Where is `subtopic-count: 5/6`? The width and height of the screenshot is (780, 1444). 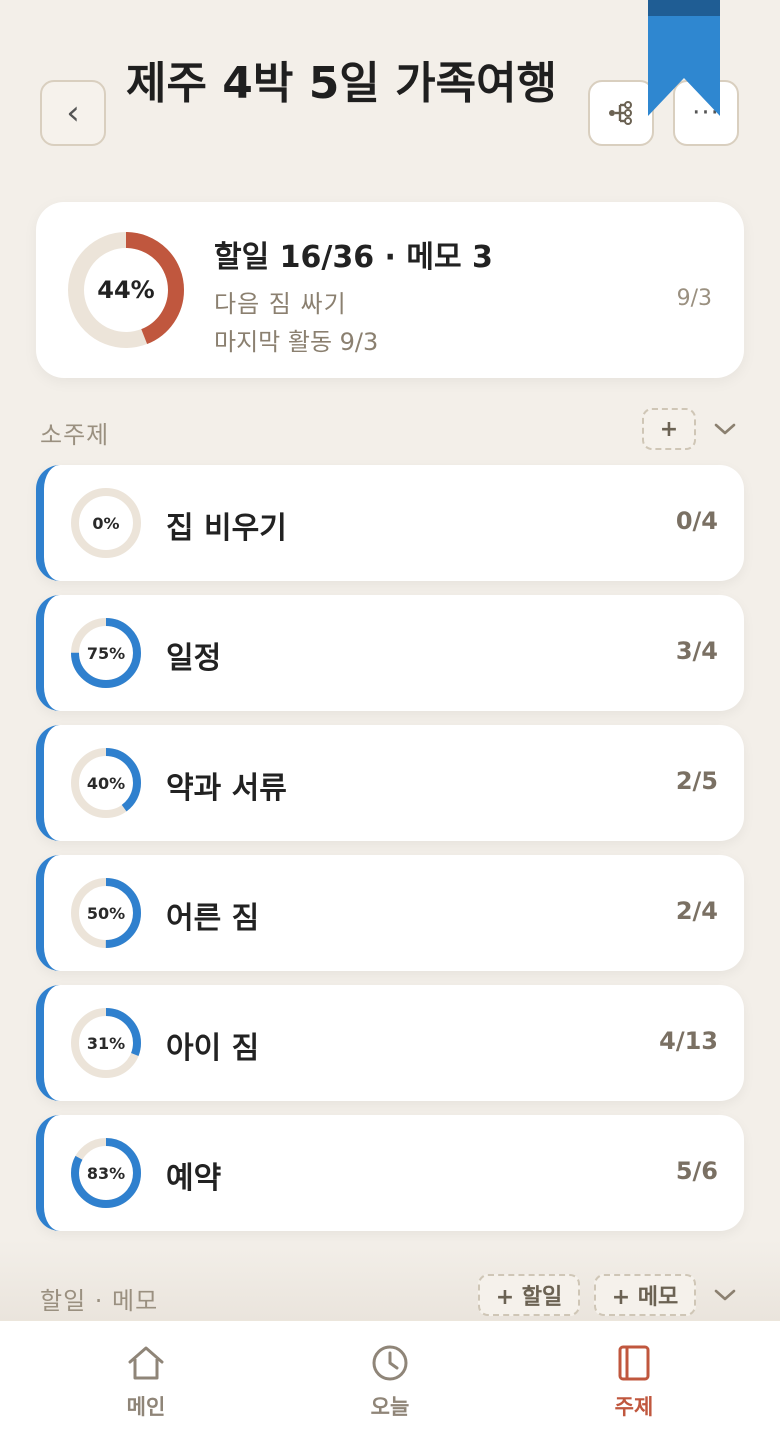
subtopic-count: 5/6 is located at coordinates (696, 1171).